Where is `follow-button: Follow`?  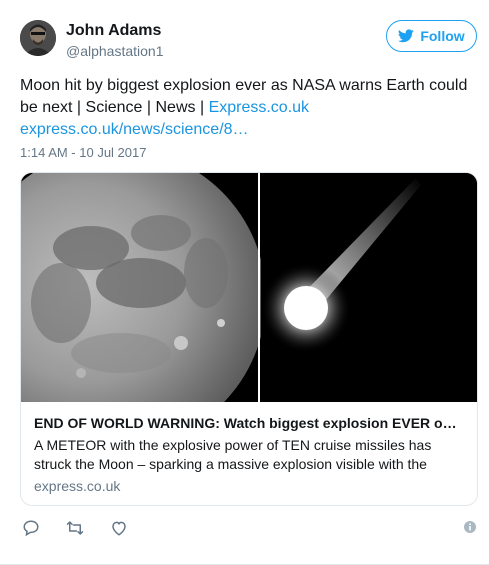
follow-button: Follow is located at coordinates (431, 36).